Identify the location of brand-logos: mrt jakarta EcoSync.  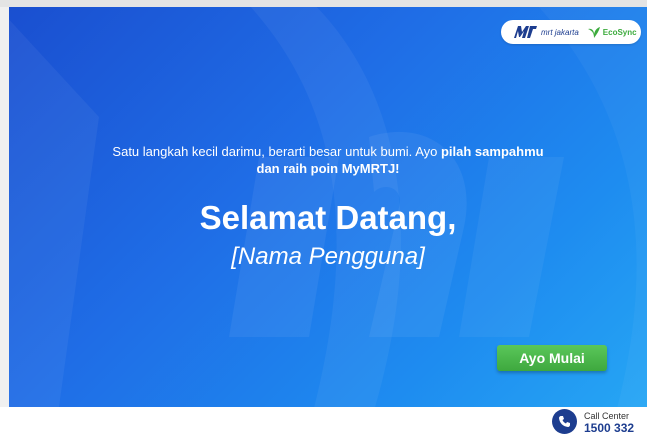
(571, 32).